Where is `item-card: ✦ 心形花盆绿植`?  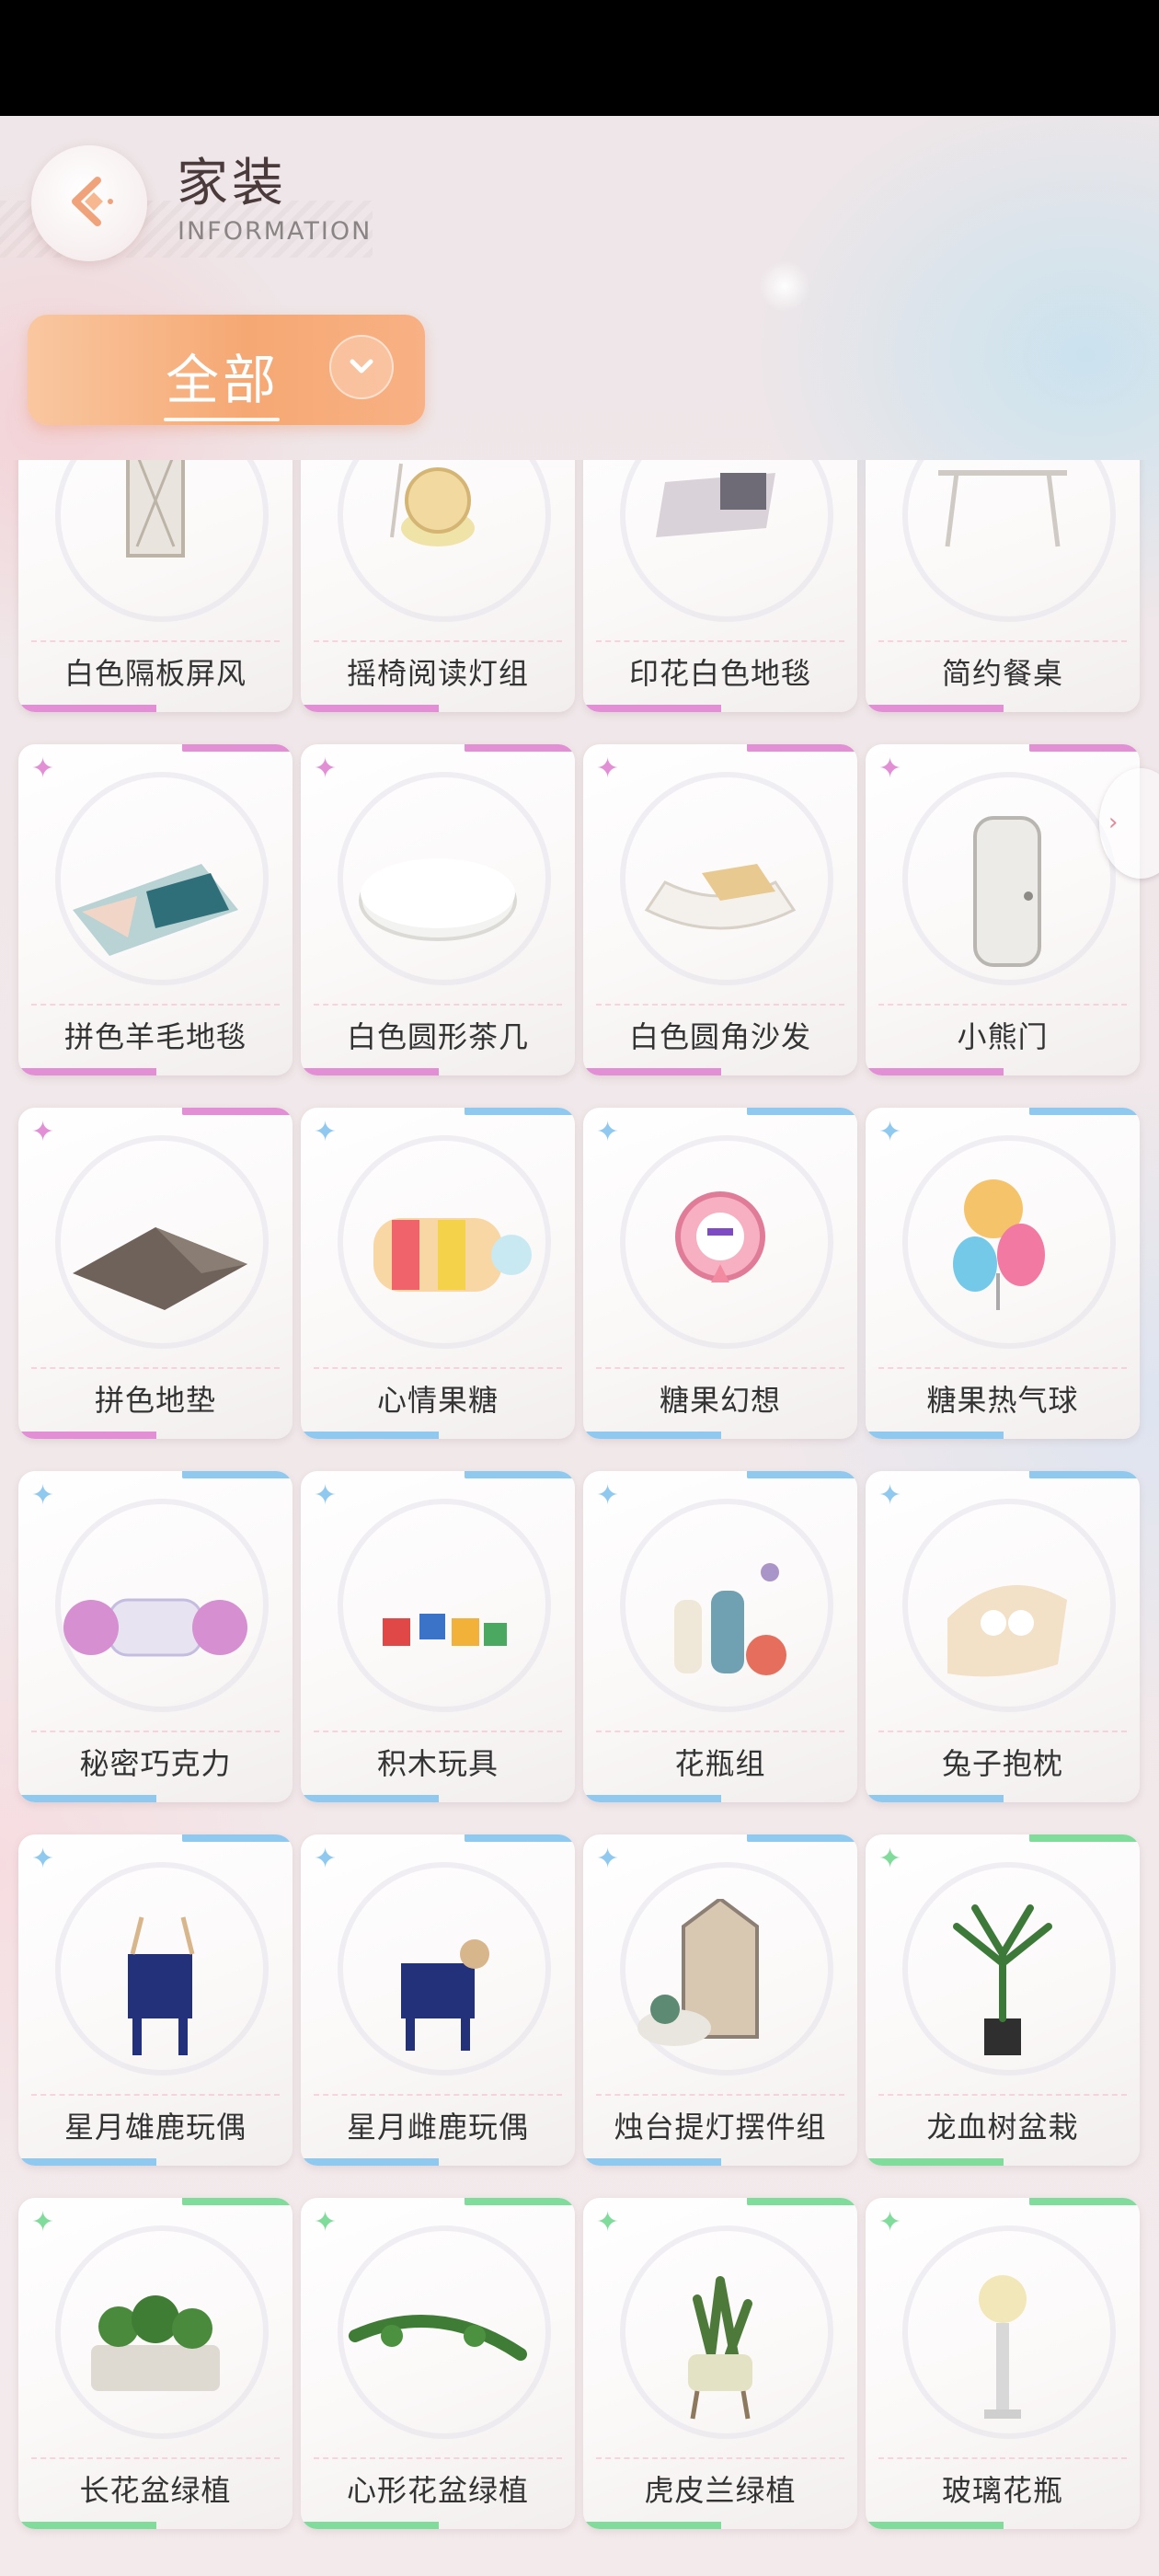 item-card: ✦ 心形花盆绿植 is located at coordinates (438, 2363).